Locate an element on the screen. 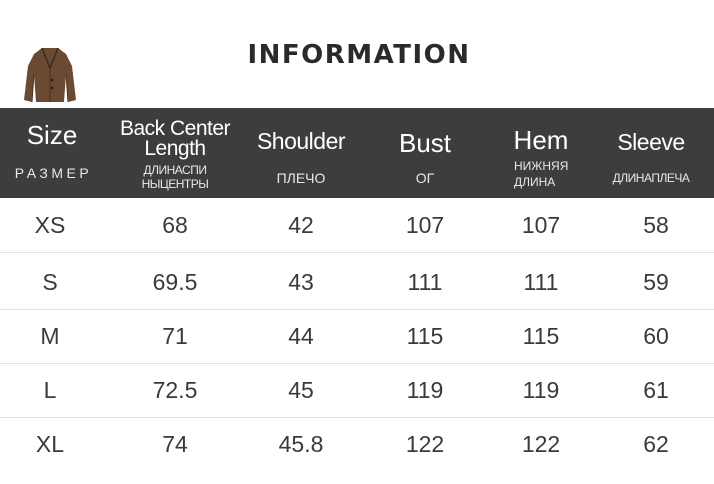 The width and height of the screenshot is (714, 484). column-header-hem-ru-1: НИЖНЯЯ is located at coordinates (541, 166).